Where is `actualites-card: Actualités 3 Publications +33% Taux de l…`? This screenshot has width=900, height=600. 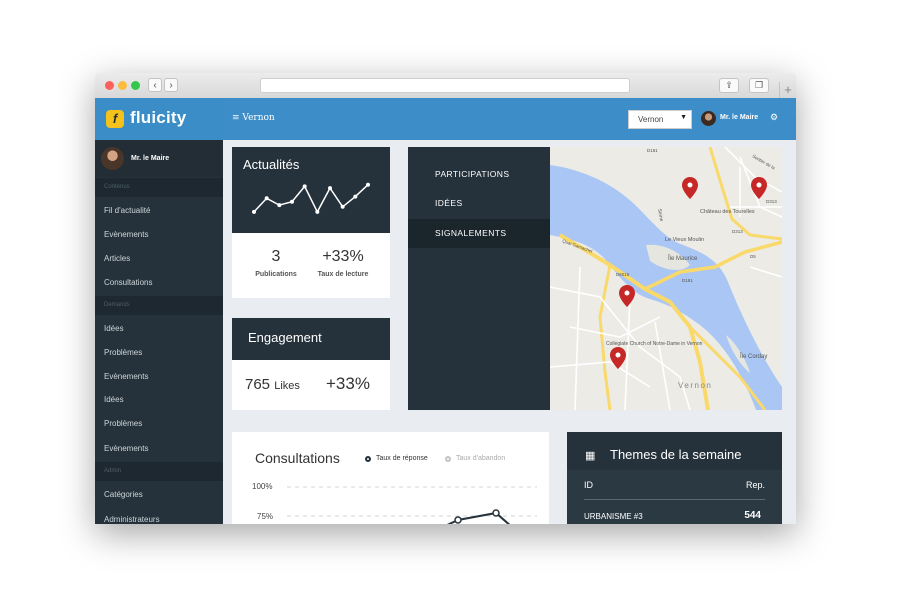 actualites-card: Actualités 3 Publications +33% Taux de l… is located at coordinates (311, 222).